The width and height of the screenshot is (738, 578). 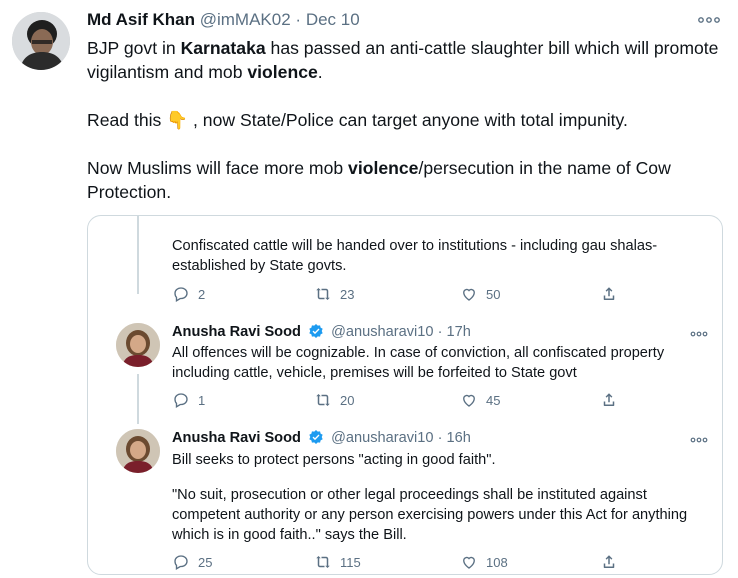 What do you see at coordinates (347, 400) in the screenshot?
I see `retweet-count: 20` at bounding box center [347, 400].